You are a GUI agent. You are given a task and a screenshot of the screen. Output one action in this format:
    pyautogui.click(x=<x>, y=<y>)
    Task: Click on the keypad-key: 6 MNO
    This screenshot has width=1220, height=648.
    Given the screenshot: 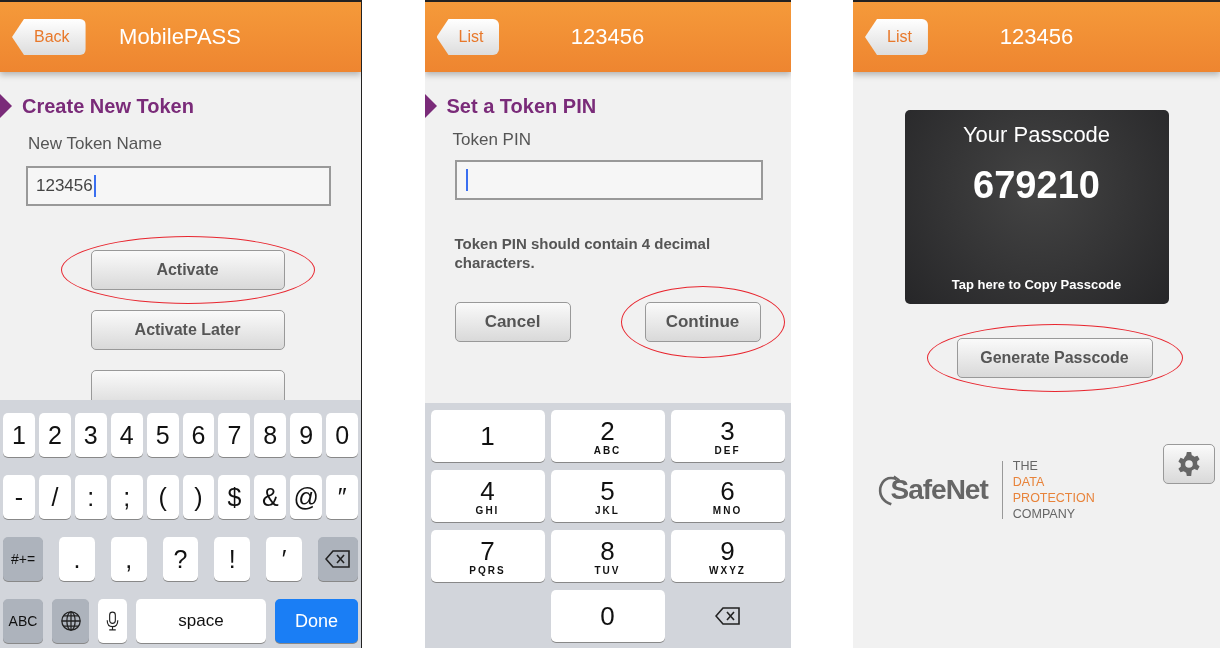 What is the action you would take?
    pyautogui.click(x=727, y=496)
    